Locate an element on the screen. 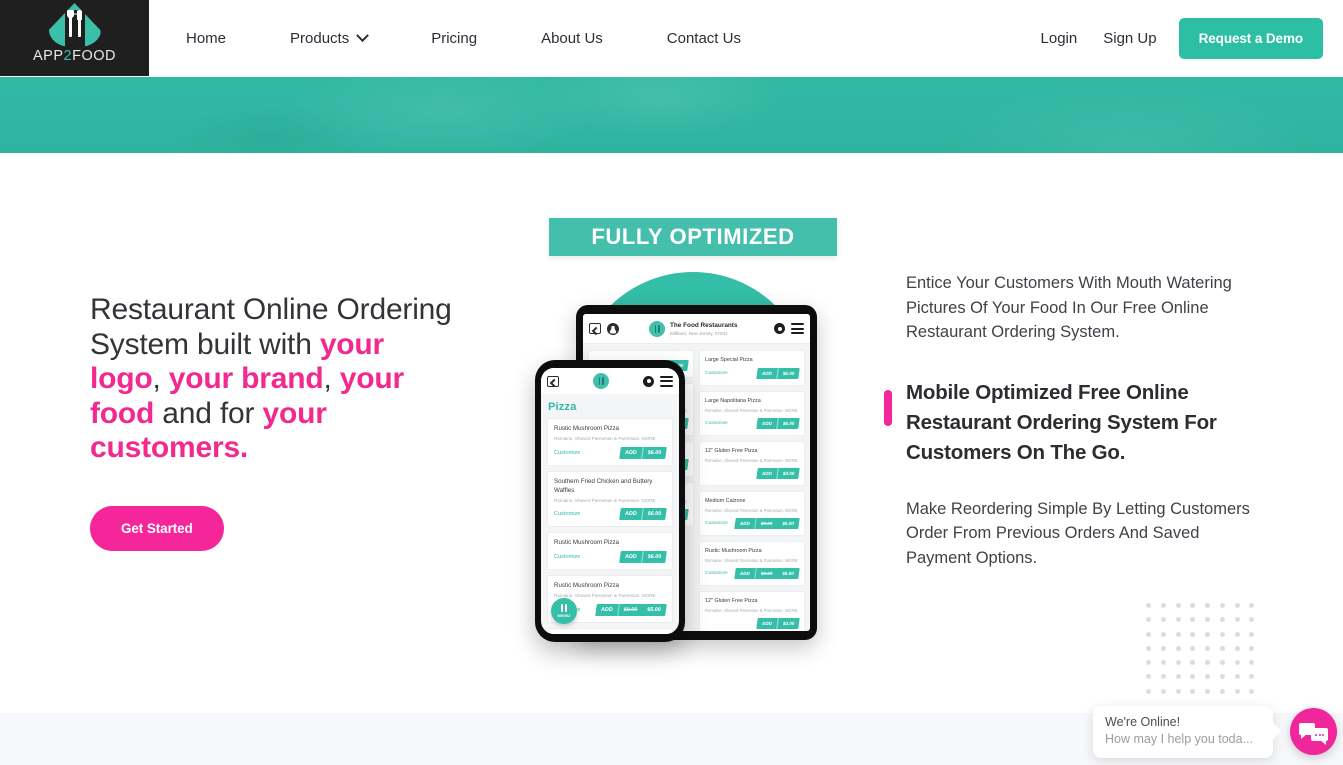 Image resolution: width=1343 pixels, height=765 pixels. old-price-label: $9.00 is located at coordinates (766, 523).